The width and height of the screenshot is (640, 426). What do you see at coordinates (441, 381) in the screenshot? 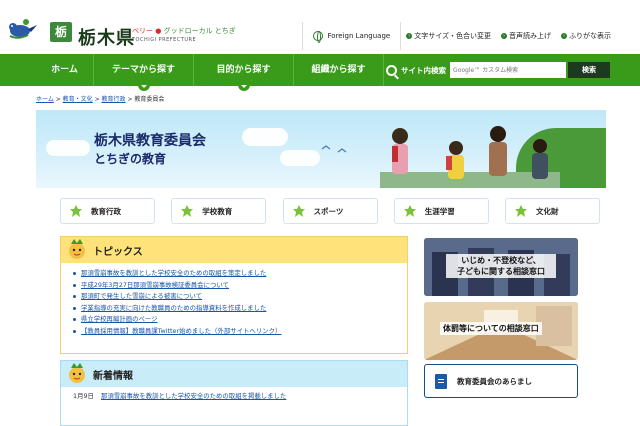
I see `document-icon` at bounding box center [441, 381].